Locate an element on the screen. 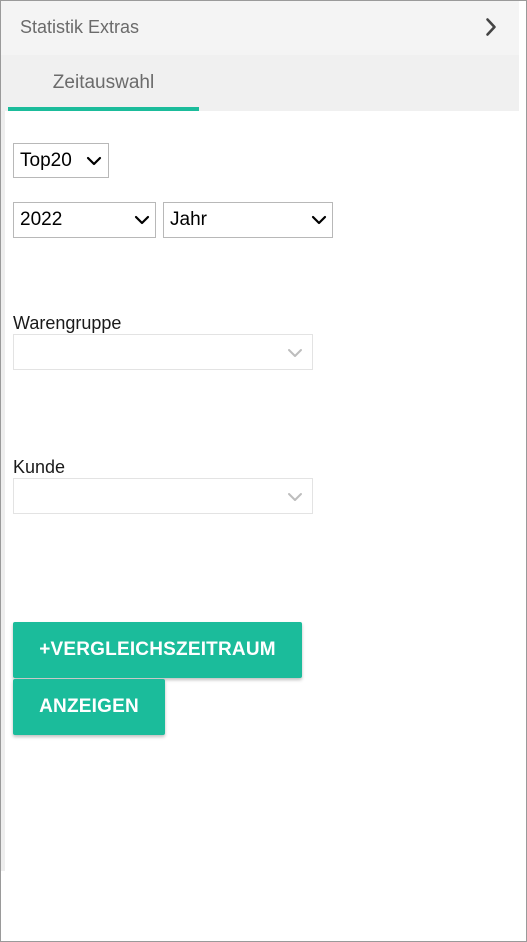  warengruppe-select is located at coordinates (163, 352).